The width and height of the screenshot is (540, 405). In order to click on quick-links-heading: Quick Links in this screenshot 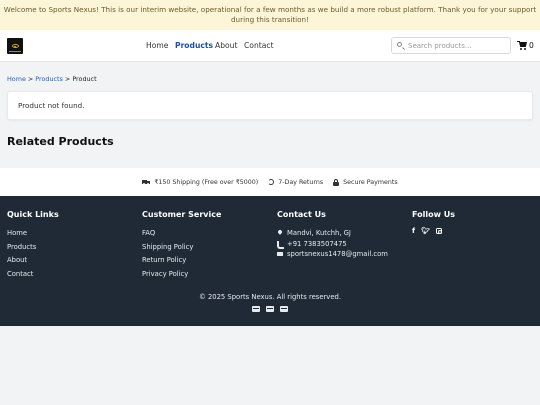, I will do `click(33, 214)`.